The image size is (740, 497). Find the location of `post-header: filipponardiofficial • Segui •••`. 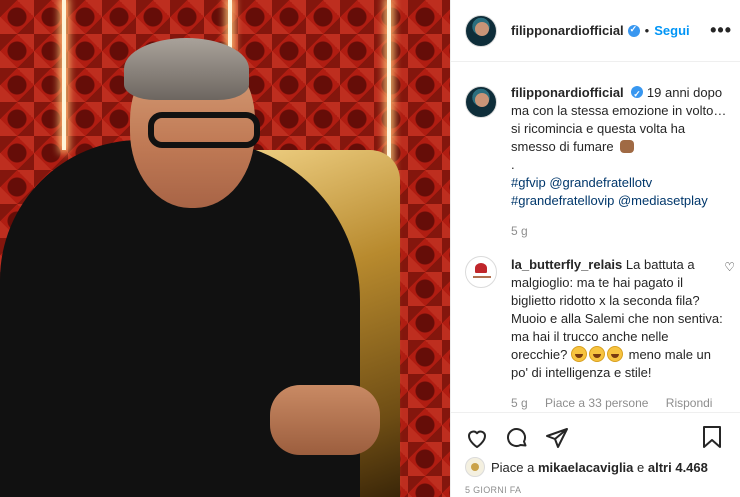

post-header: filipponardiofficial • Segui ••• is located at coordinates (595, 31).